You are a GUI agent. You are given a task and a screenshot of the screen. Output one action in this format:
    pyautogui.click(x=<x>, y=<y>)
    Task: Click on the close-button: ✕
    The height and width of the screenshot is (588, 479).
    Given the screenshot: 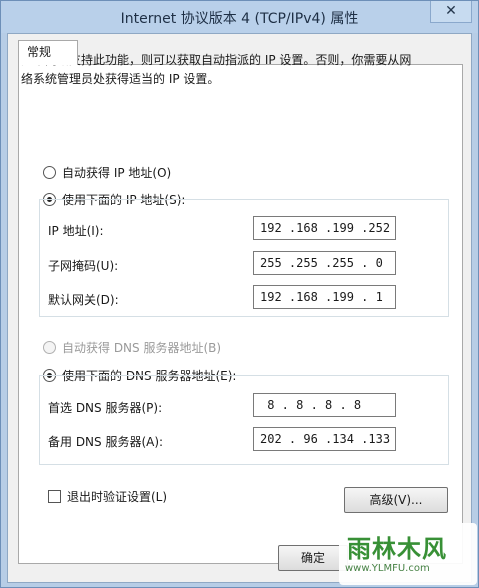 What is the action you would take?
    pyautogui.click(x=451, y=12)
    